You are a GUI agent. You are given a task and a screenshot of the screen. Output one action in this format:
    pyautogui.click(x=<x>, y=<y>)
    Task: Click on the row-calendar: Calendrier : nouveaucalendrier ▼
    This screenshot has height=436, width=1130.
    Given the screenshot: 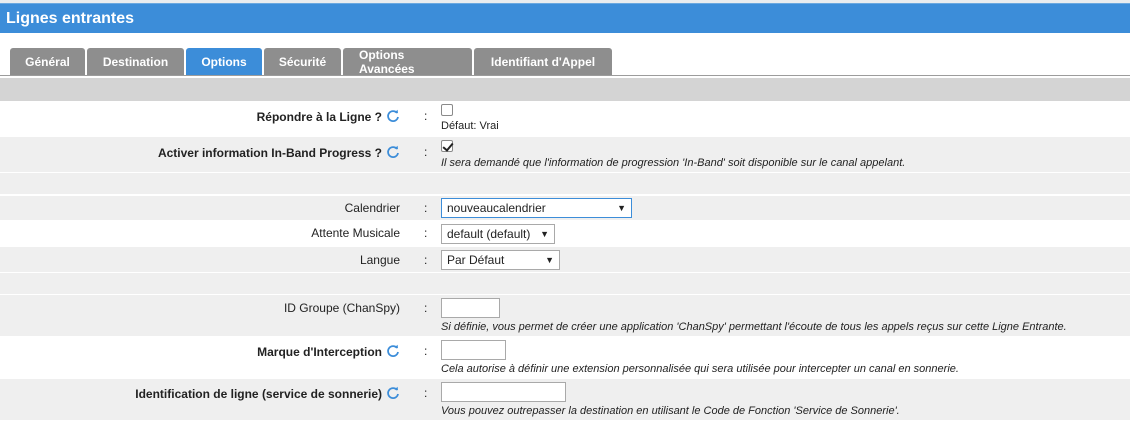 What is the action you would take?
    pyautogui.click(x=565, y=208)
    